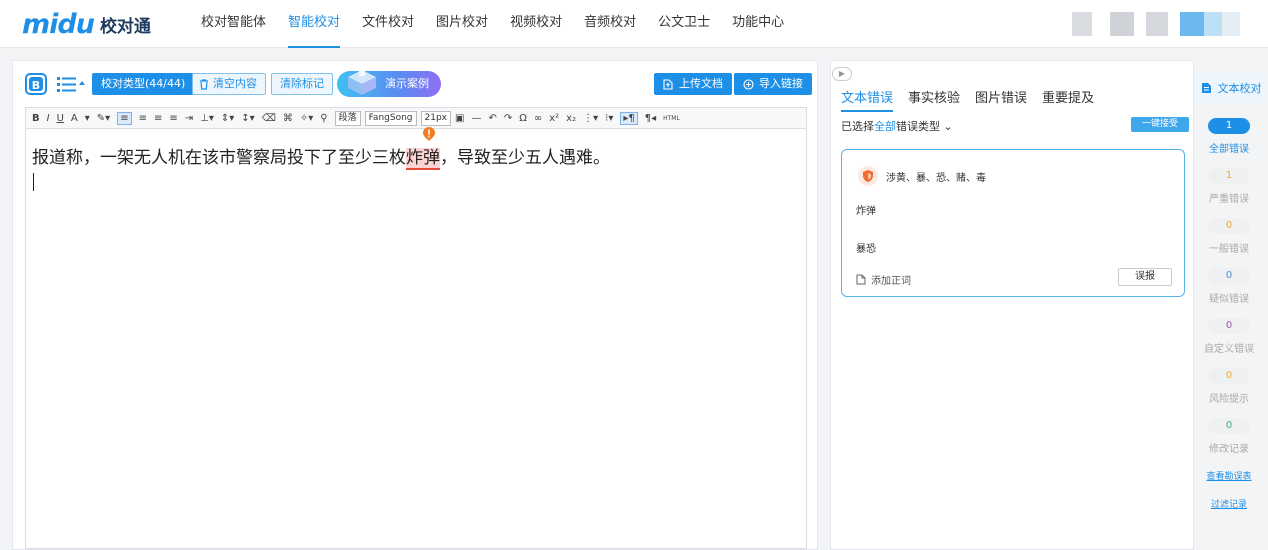 The height and width of the screenshot is (550, 1268). I want to click on error-marker-icon, so click(429, 134).